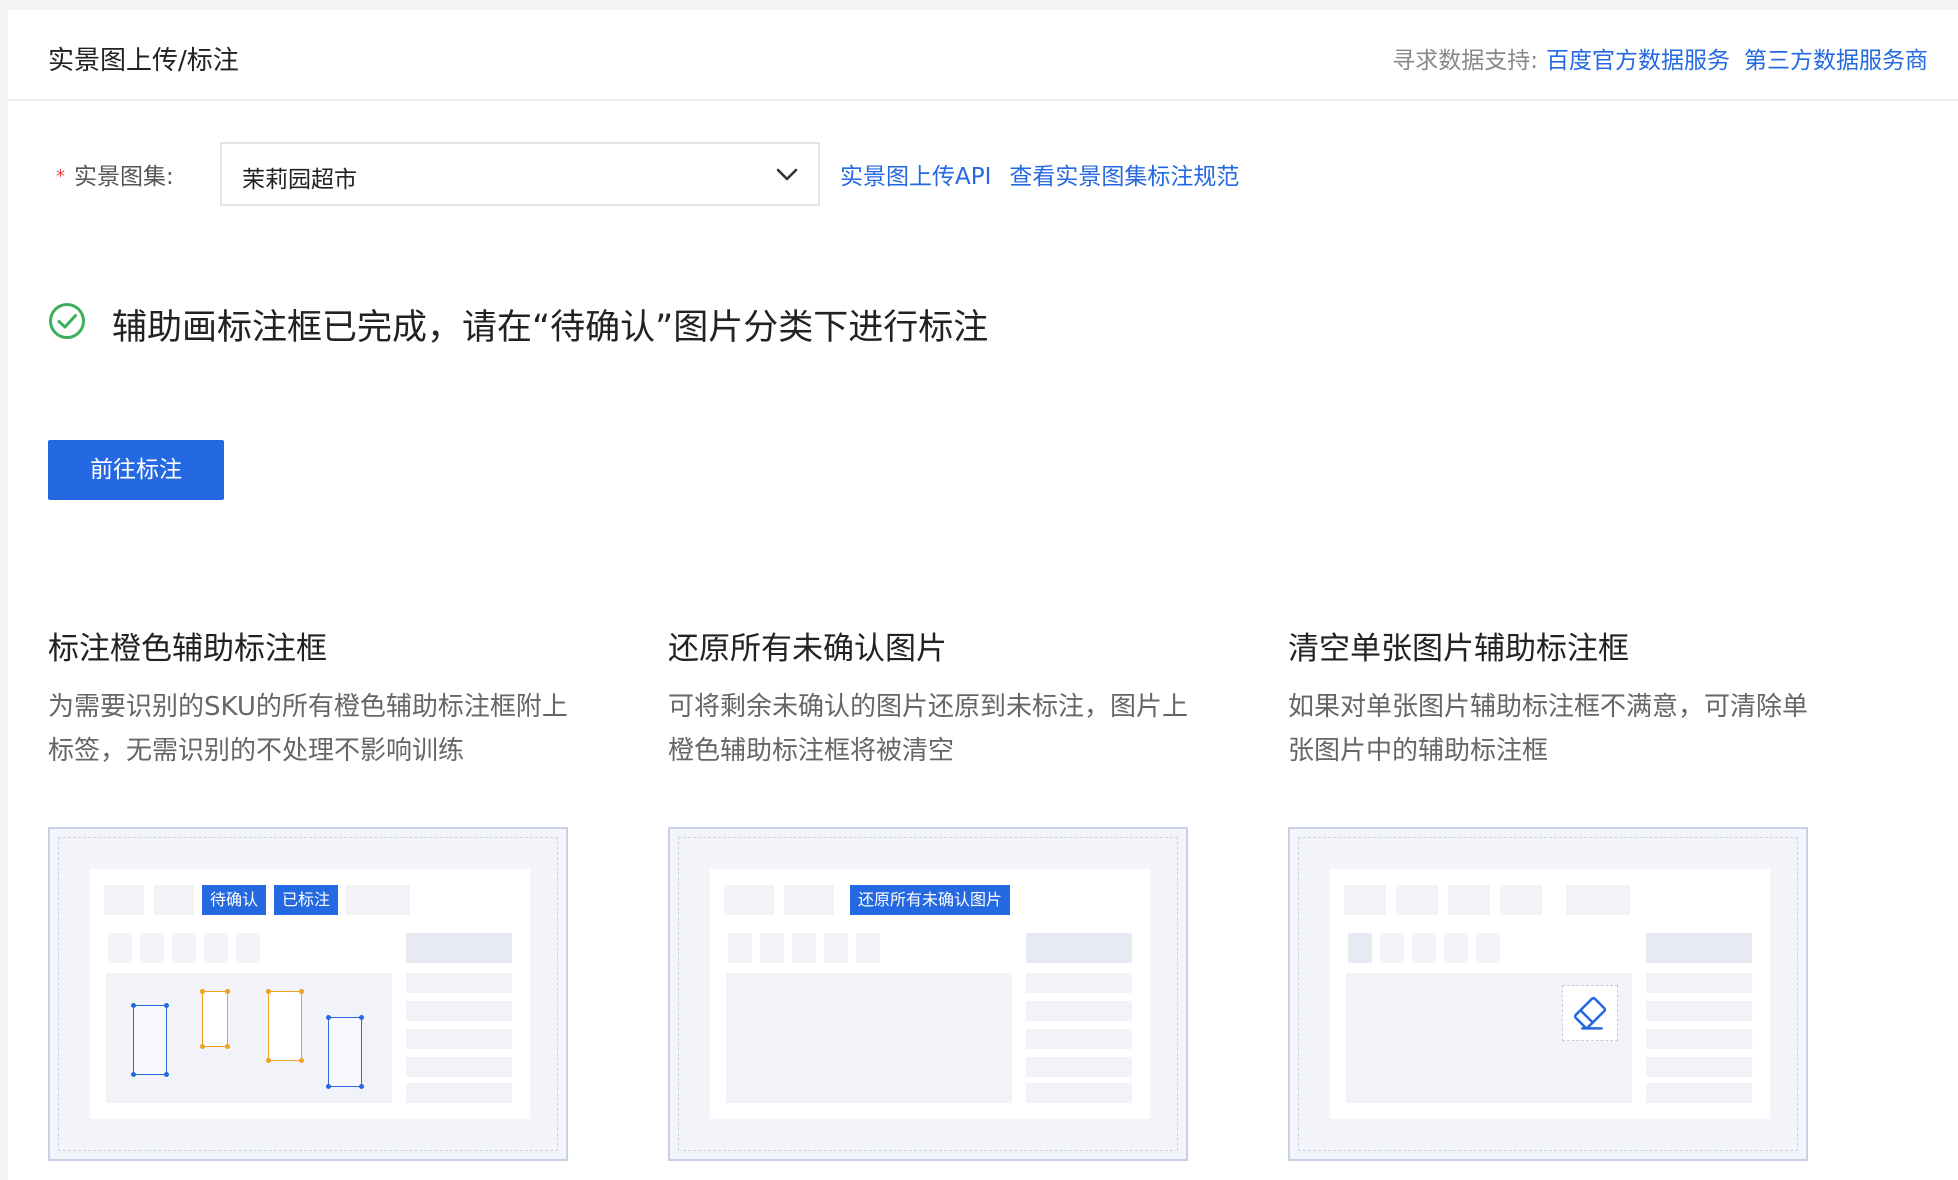 This screenshot has height=1180, width=1958. I want to click on page-title: 实景图上传/标注, so click(143, 61).